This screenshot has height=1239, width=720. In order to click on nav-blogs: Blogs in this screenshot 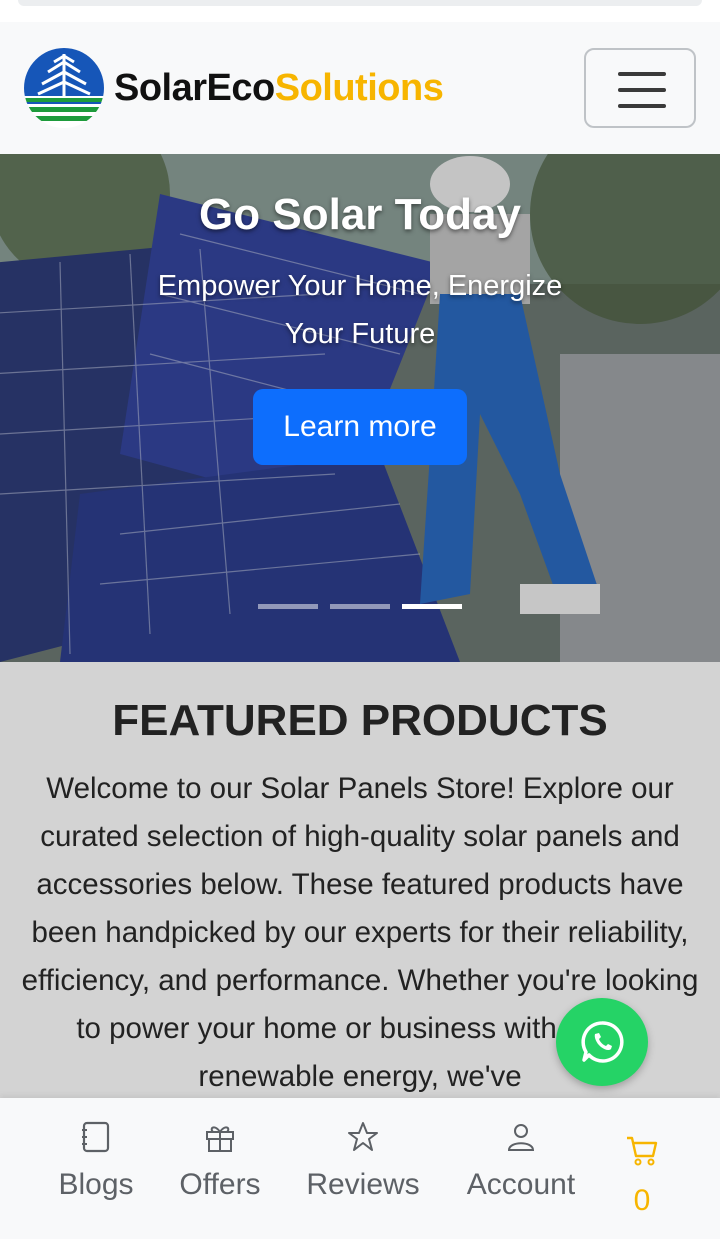, I will do `click(96, 1168)`.